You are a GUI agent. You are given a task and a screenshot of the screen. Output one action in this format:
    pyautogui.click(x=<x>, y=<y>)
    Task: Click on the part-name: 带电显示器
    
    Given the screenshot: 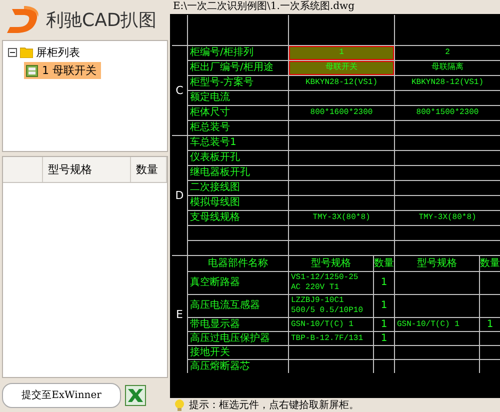 What is the action you would take?
    pyautogui.click(x=238, y=324)
    